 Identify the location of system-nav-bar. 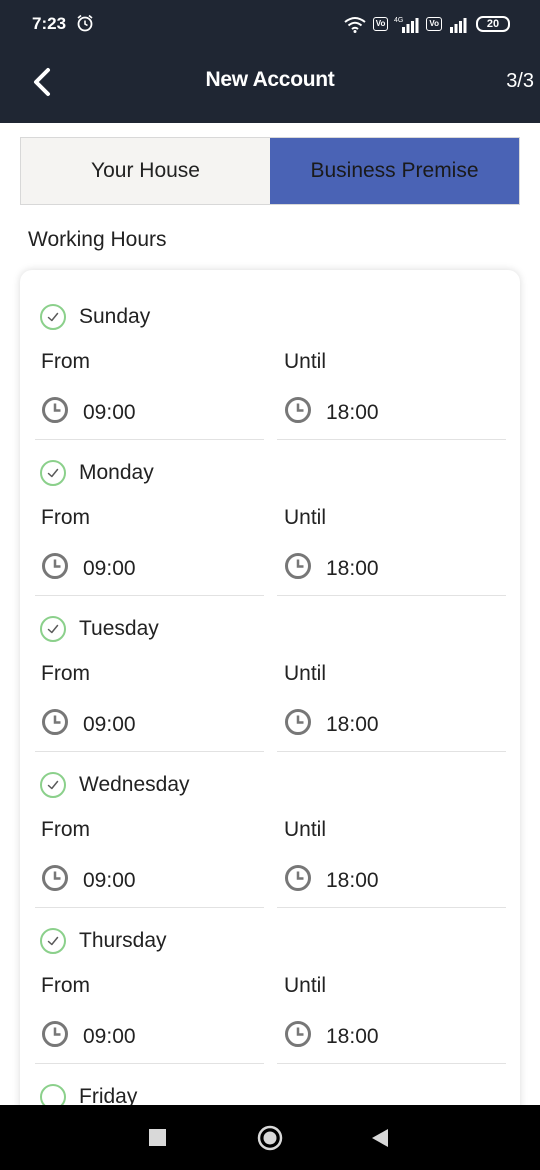
(270, 1137).